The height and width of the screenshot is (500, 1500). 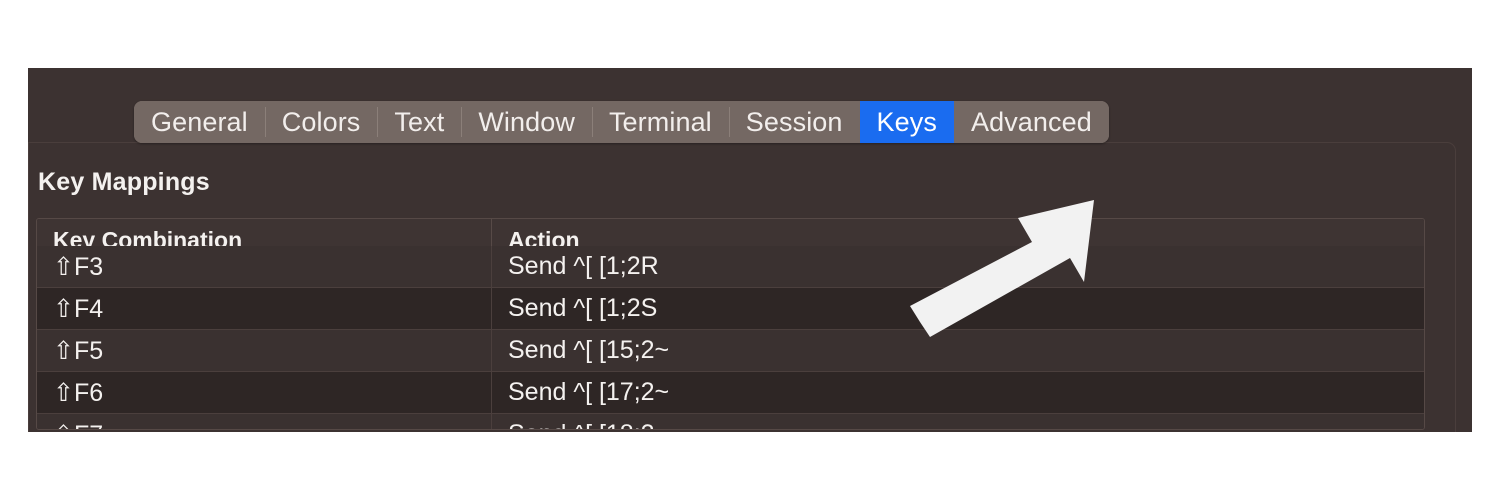 What do you see at coordinates (589, 392) in the screenshot?
I see `cell-action: Send ^[ [17;2~` at bounding box center [589, 392].